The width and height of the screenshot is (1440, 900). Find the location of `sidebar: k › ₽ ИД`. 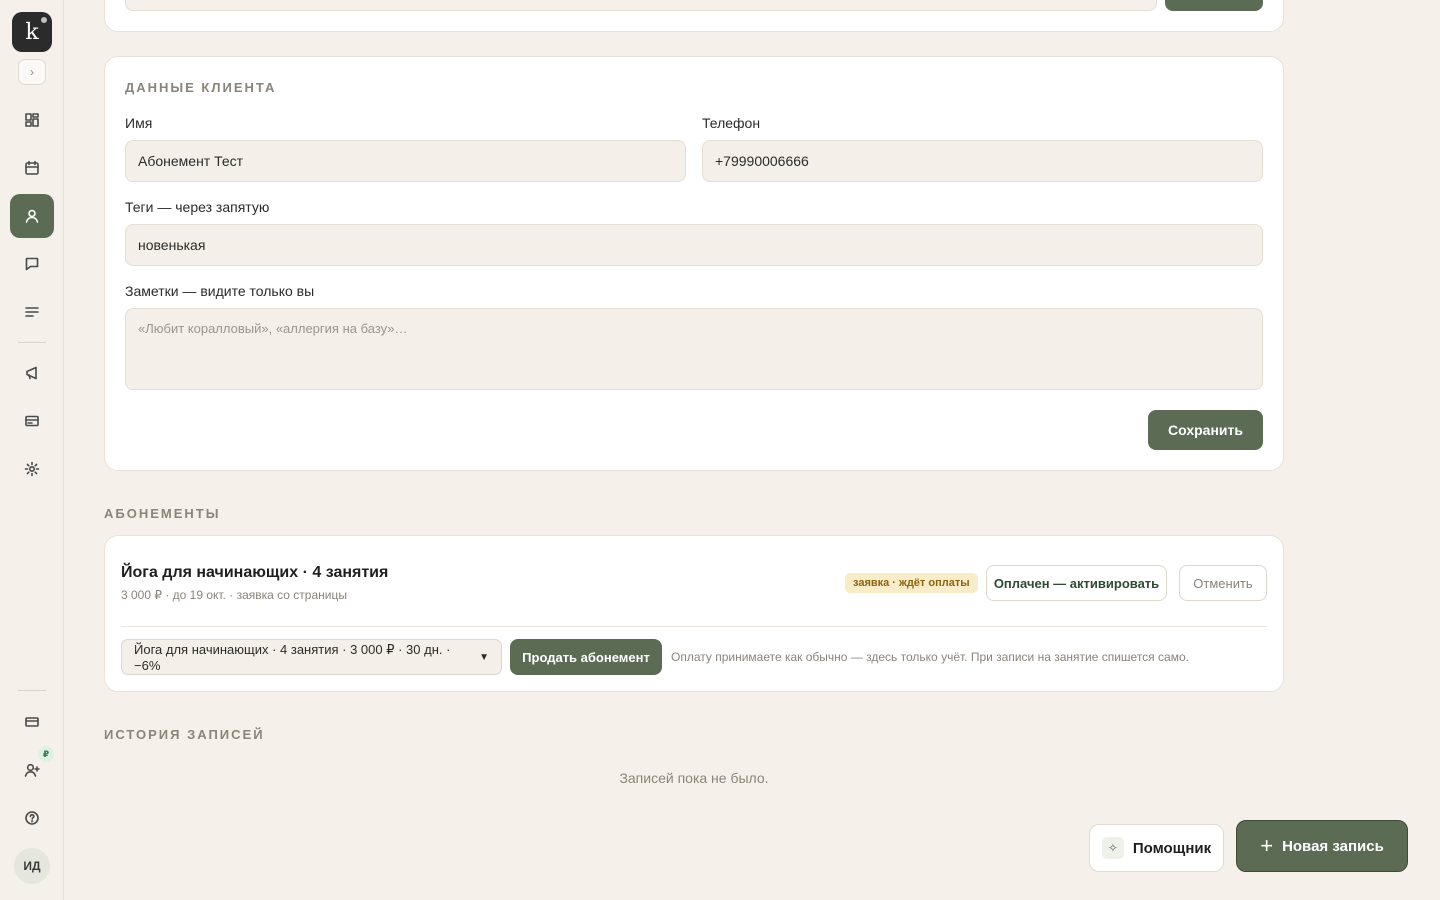

sidebar: k › ₽ ИД is located at coordinates (32, 450).